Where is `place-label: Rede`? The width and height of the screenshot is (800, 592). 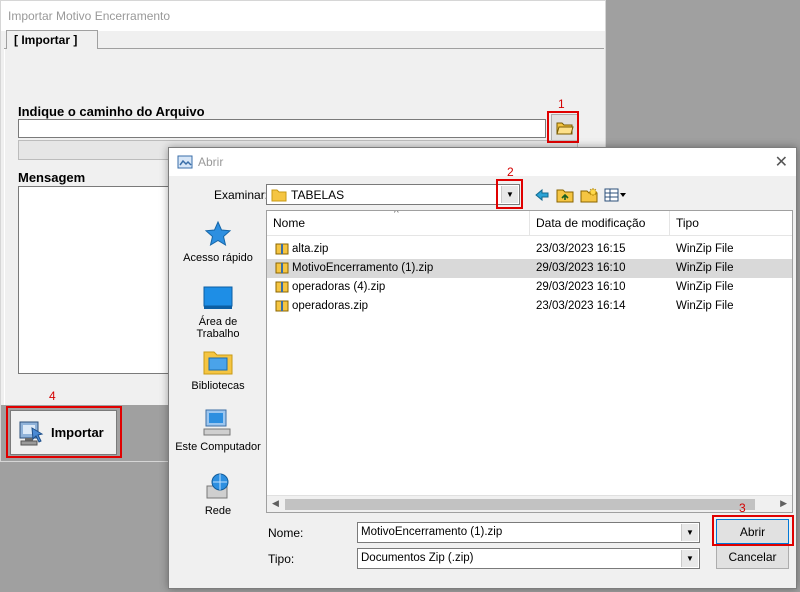 place-label: Rede is located at coordinates (218, 511).